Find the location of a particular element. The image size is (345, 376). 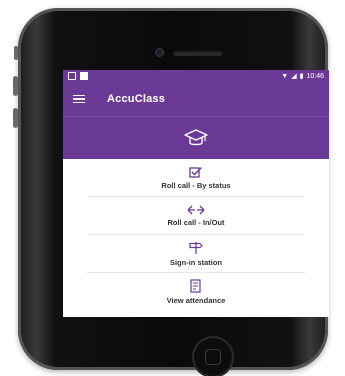

front-camera is located at coordinates (159, 52).